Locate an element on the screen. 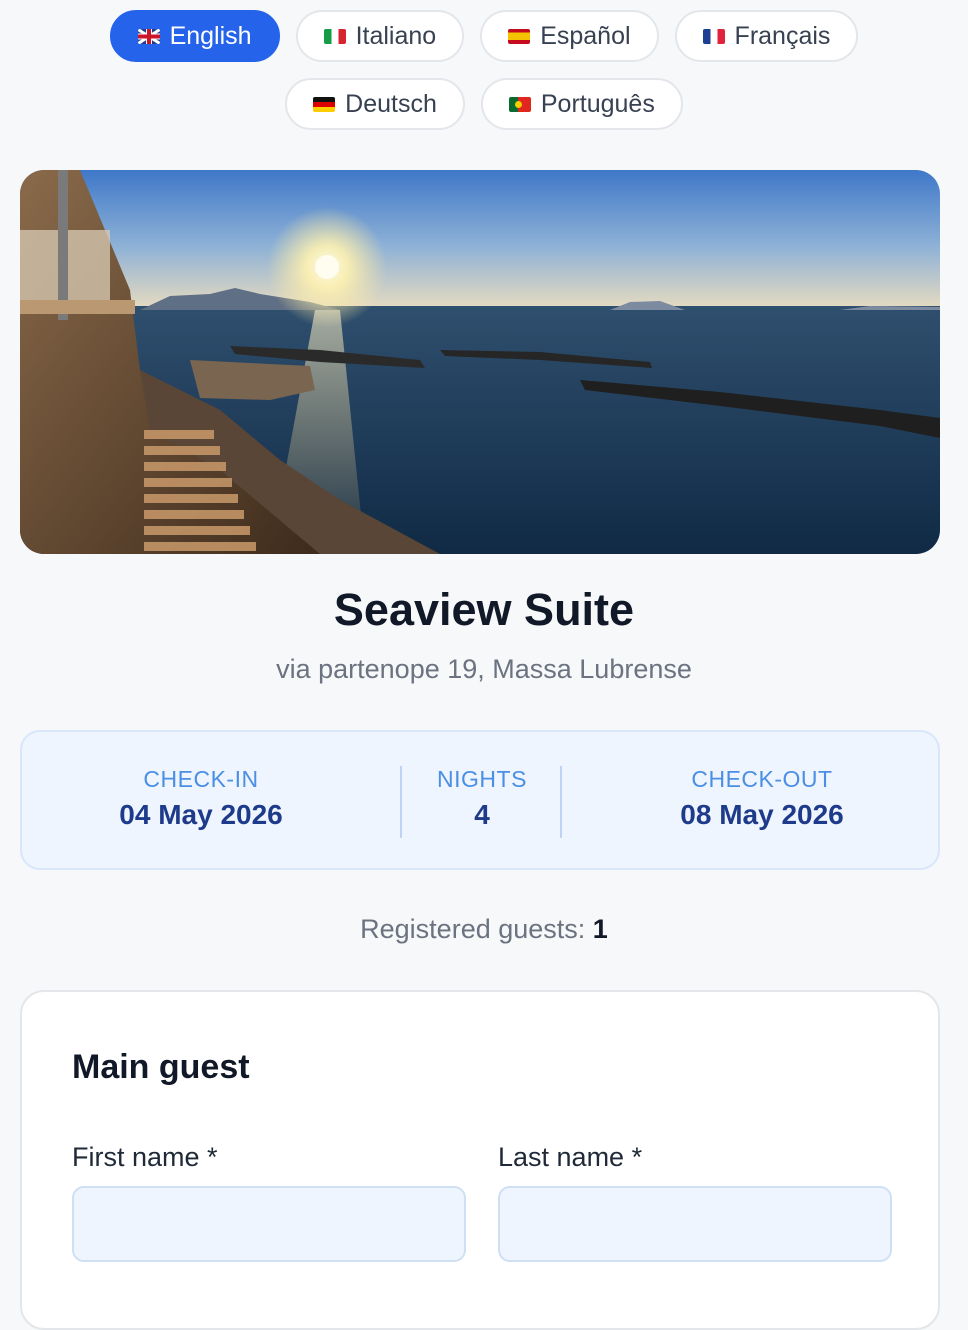 The height and width of the screenshot is (1330, 968). language-row-1: English Italiano Español Français is located at coordinates (484, 36).